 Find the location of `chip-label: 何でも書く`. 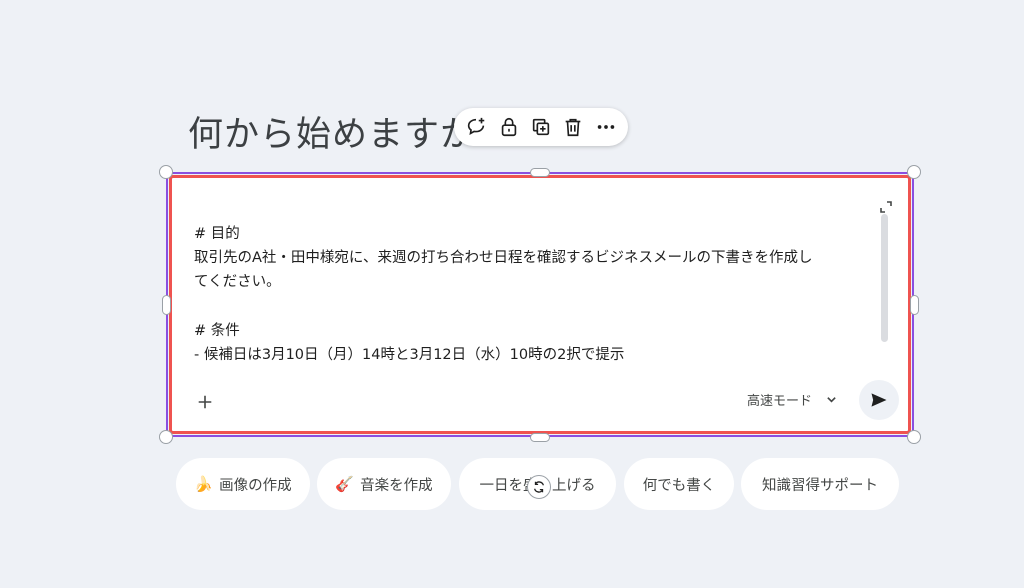

chip-label: 何でも書く is located at coordinates (679, 485).